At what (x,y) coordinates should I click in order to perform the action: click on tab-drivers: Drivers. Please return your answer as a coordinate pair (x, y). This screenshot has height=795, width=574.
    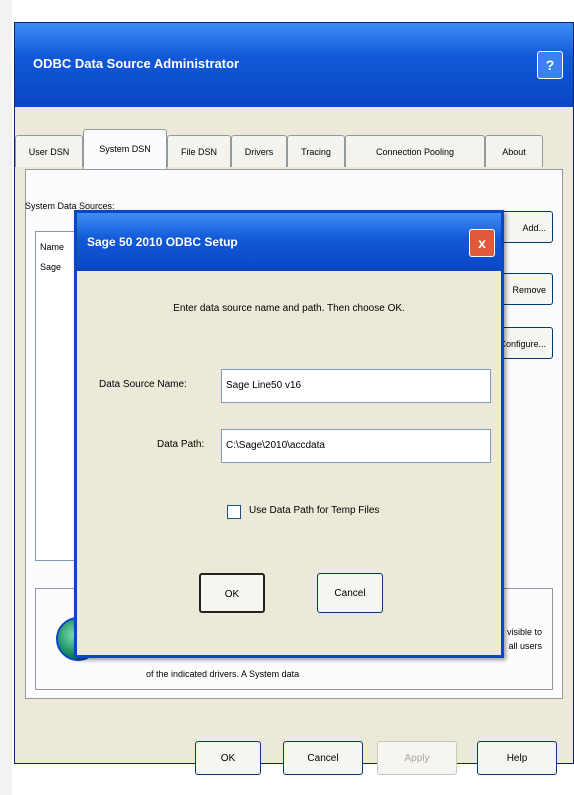
    Looking at the image, I should click on (259, 151).